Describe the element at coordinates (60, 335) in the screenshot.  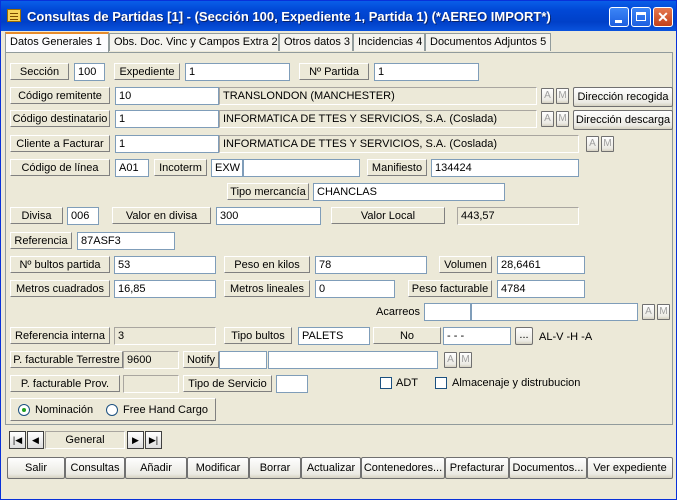
I see `referencia-interna-label: Referencia interna` at that location.